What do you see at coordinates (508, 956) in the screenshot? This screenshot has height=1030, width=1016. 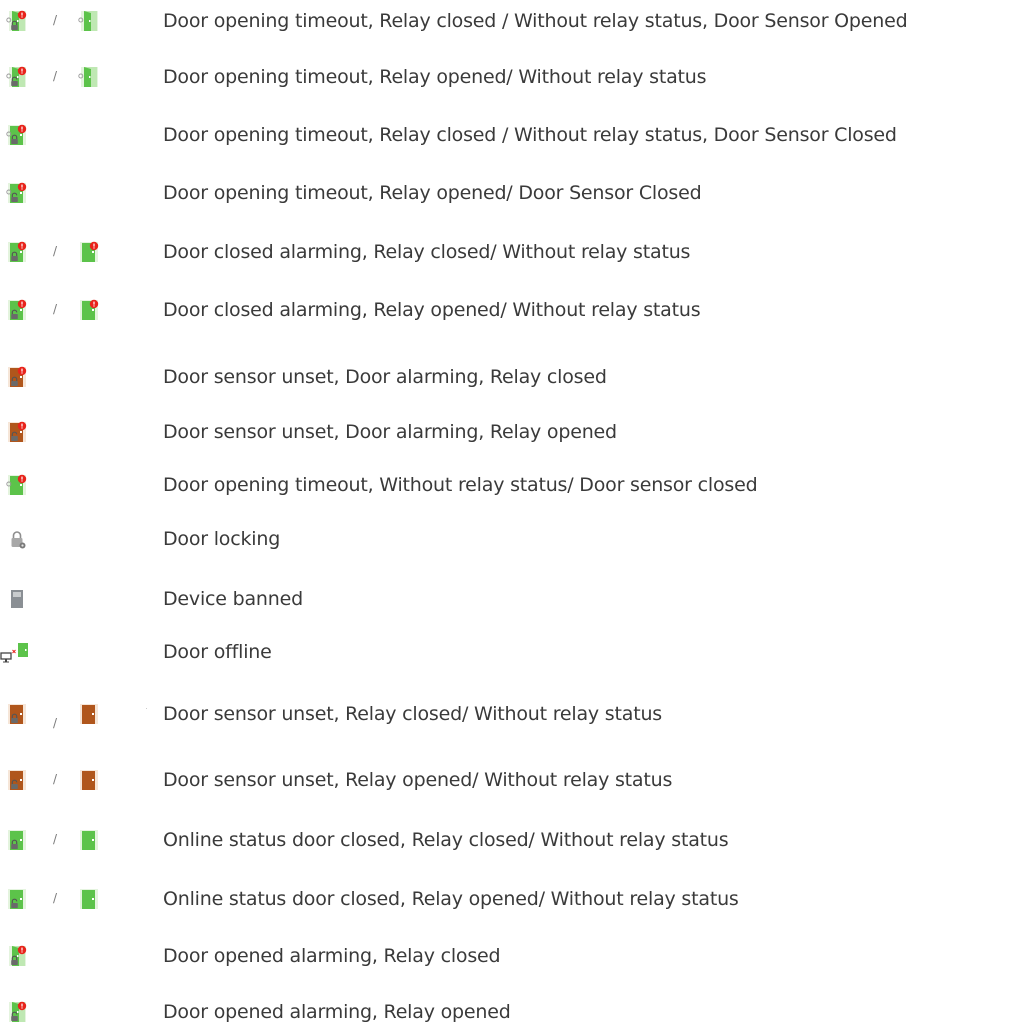 I see `legend-row: Door opened alarming, Relay closed` at bounding box center [508, 956].